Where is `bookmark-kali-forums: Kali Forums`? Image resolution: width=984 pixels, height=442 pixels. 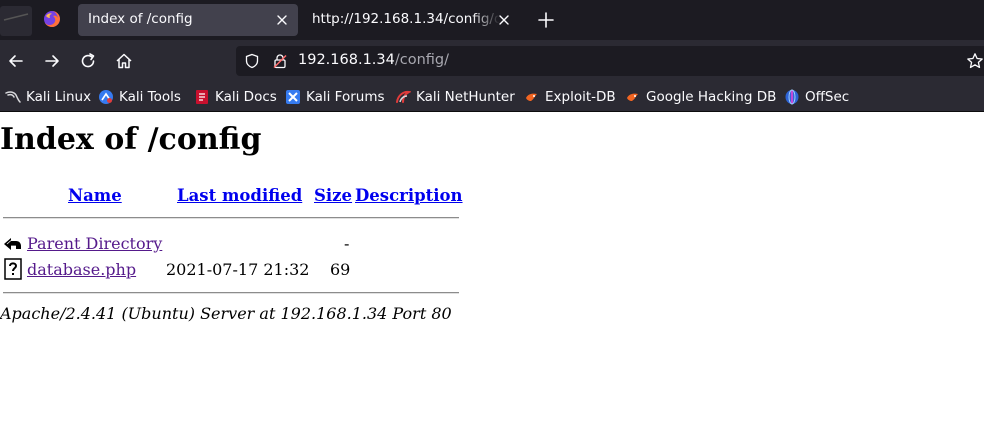 bookmark-kali-forums: Kali Forums is located at coordinates (335, 97).